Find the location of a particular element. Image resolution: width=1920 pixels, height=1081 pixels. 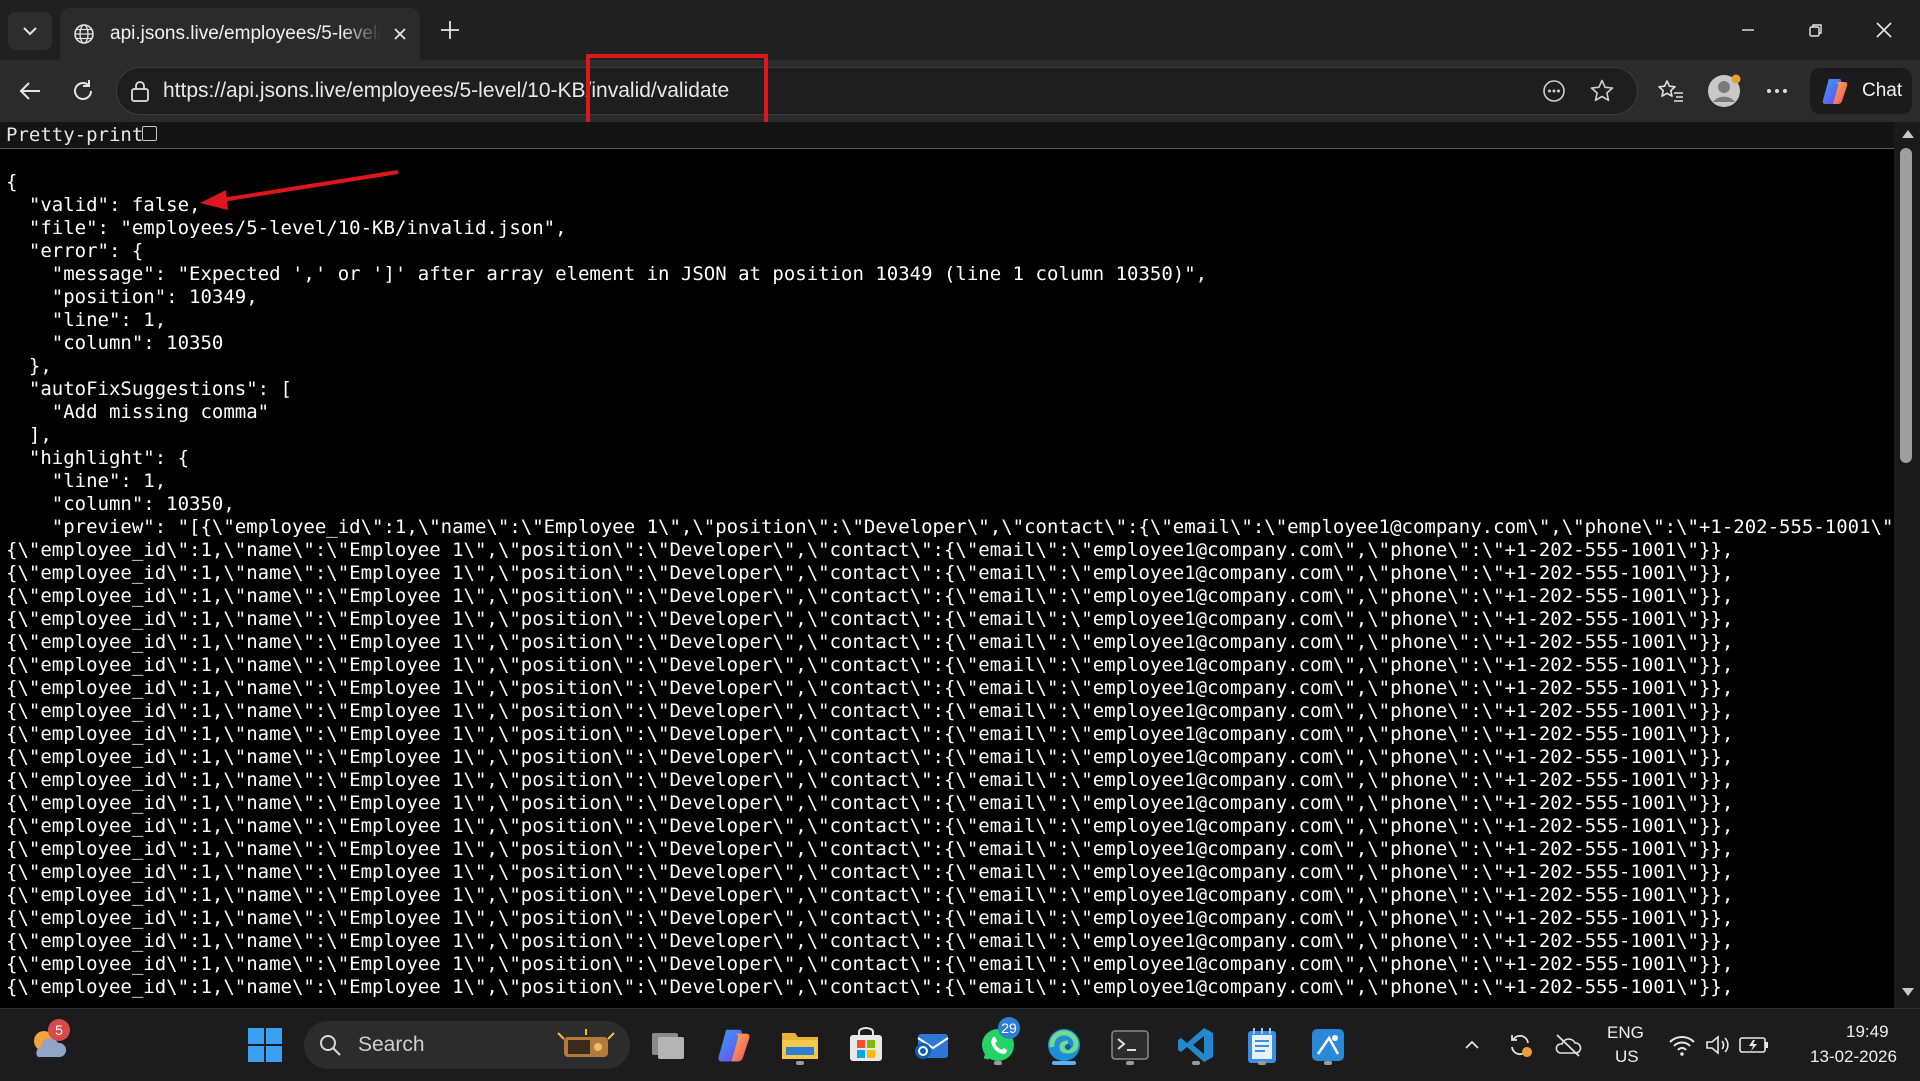

close-window-button is located at coordinates (1884, 30).